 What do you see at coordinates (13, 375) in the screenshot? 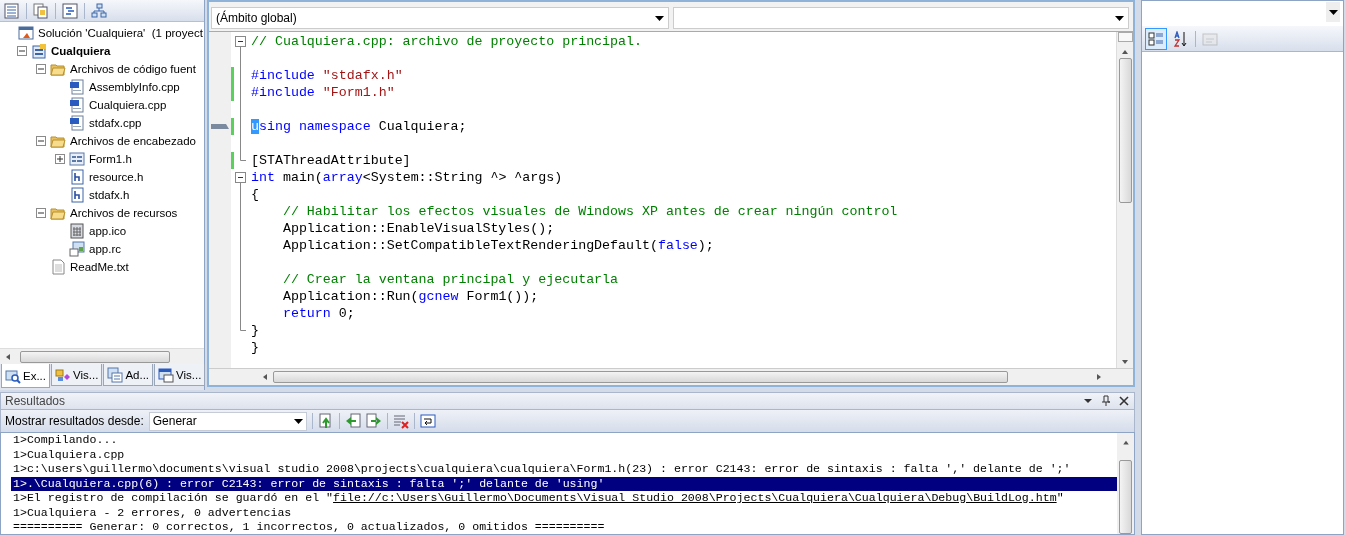
I see `magnifier-icon` at bounding box center [13, 375].